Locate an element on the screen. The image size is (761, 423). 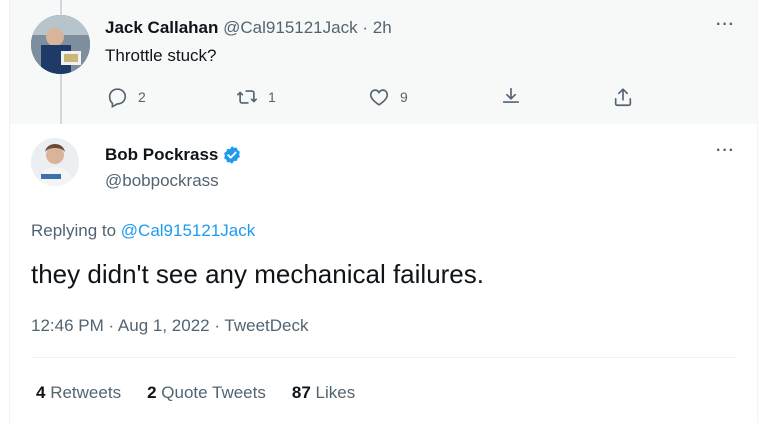
tweet-text: they didn't see any mechanical failures. is located at coordinates (257, 274).